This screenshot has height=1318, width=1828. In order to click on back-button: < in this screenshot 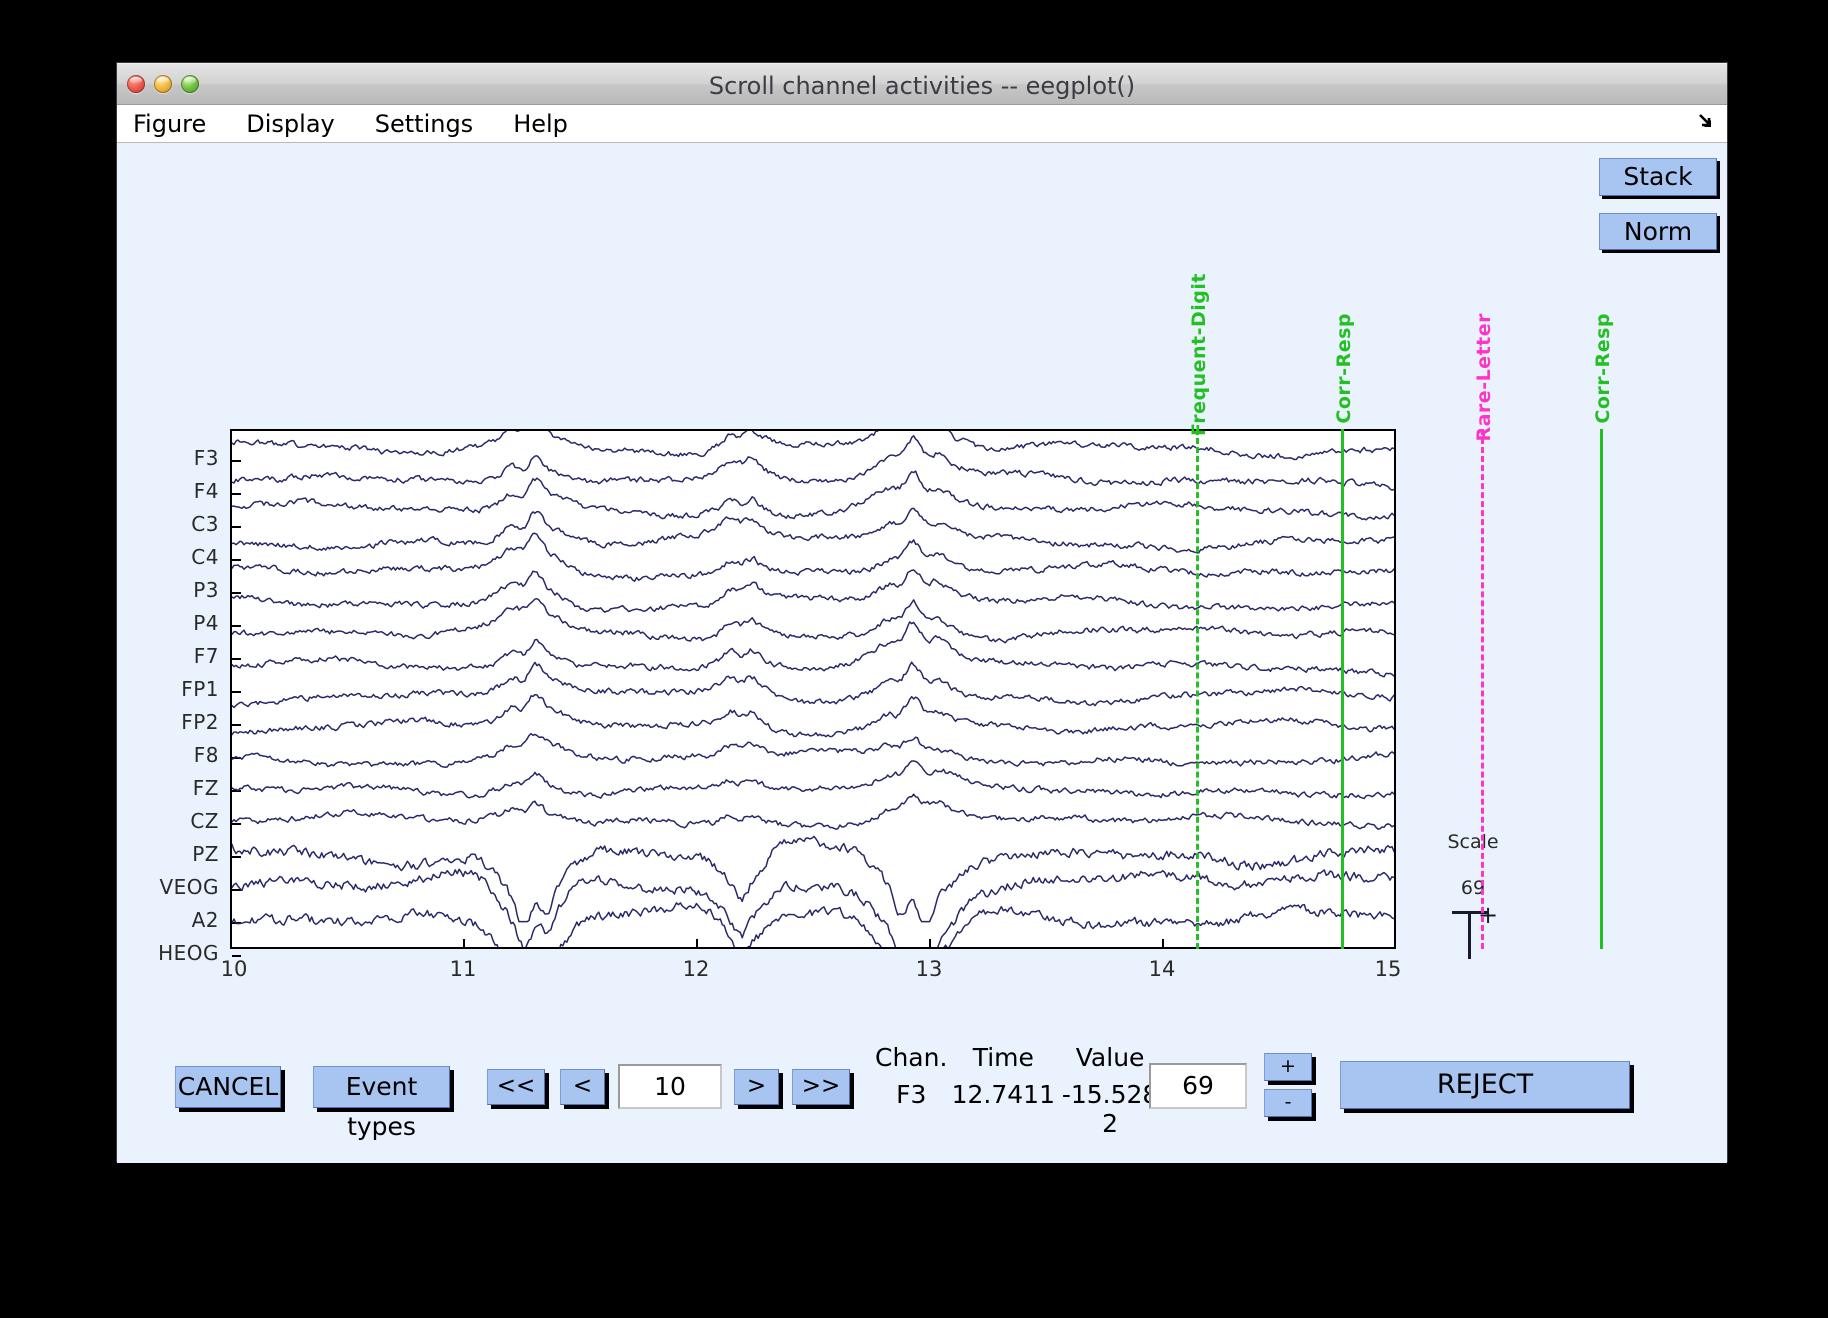, I will do `click(582, 1087)`.